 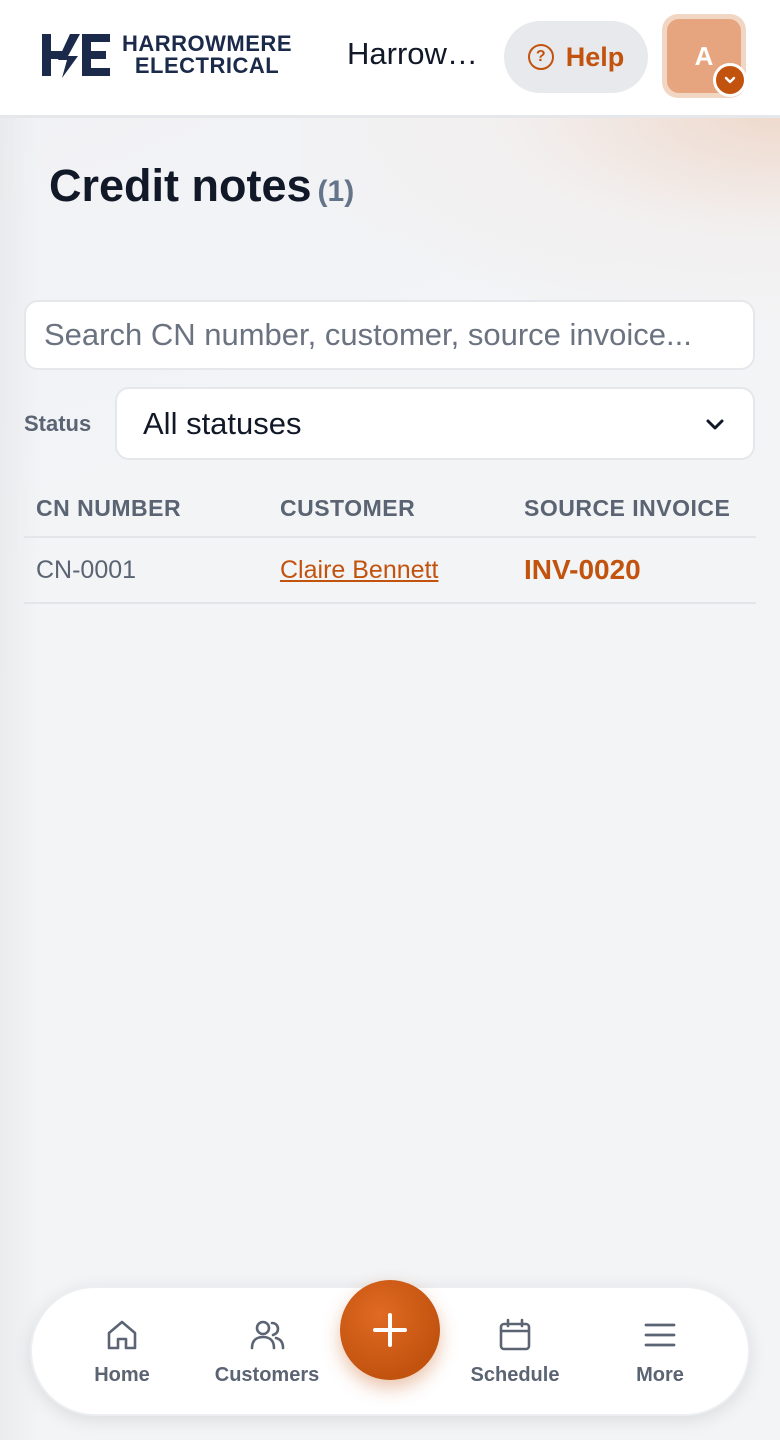 What do you see at coordinates (180, 185) in the screenshot?
I see `page-title-text: Credit notes` at bounding box center [180, 185].